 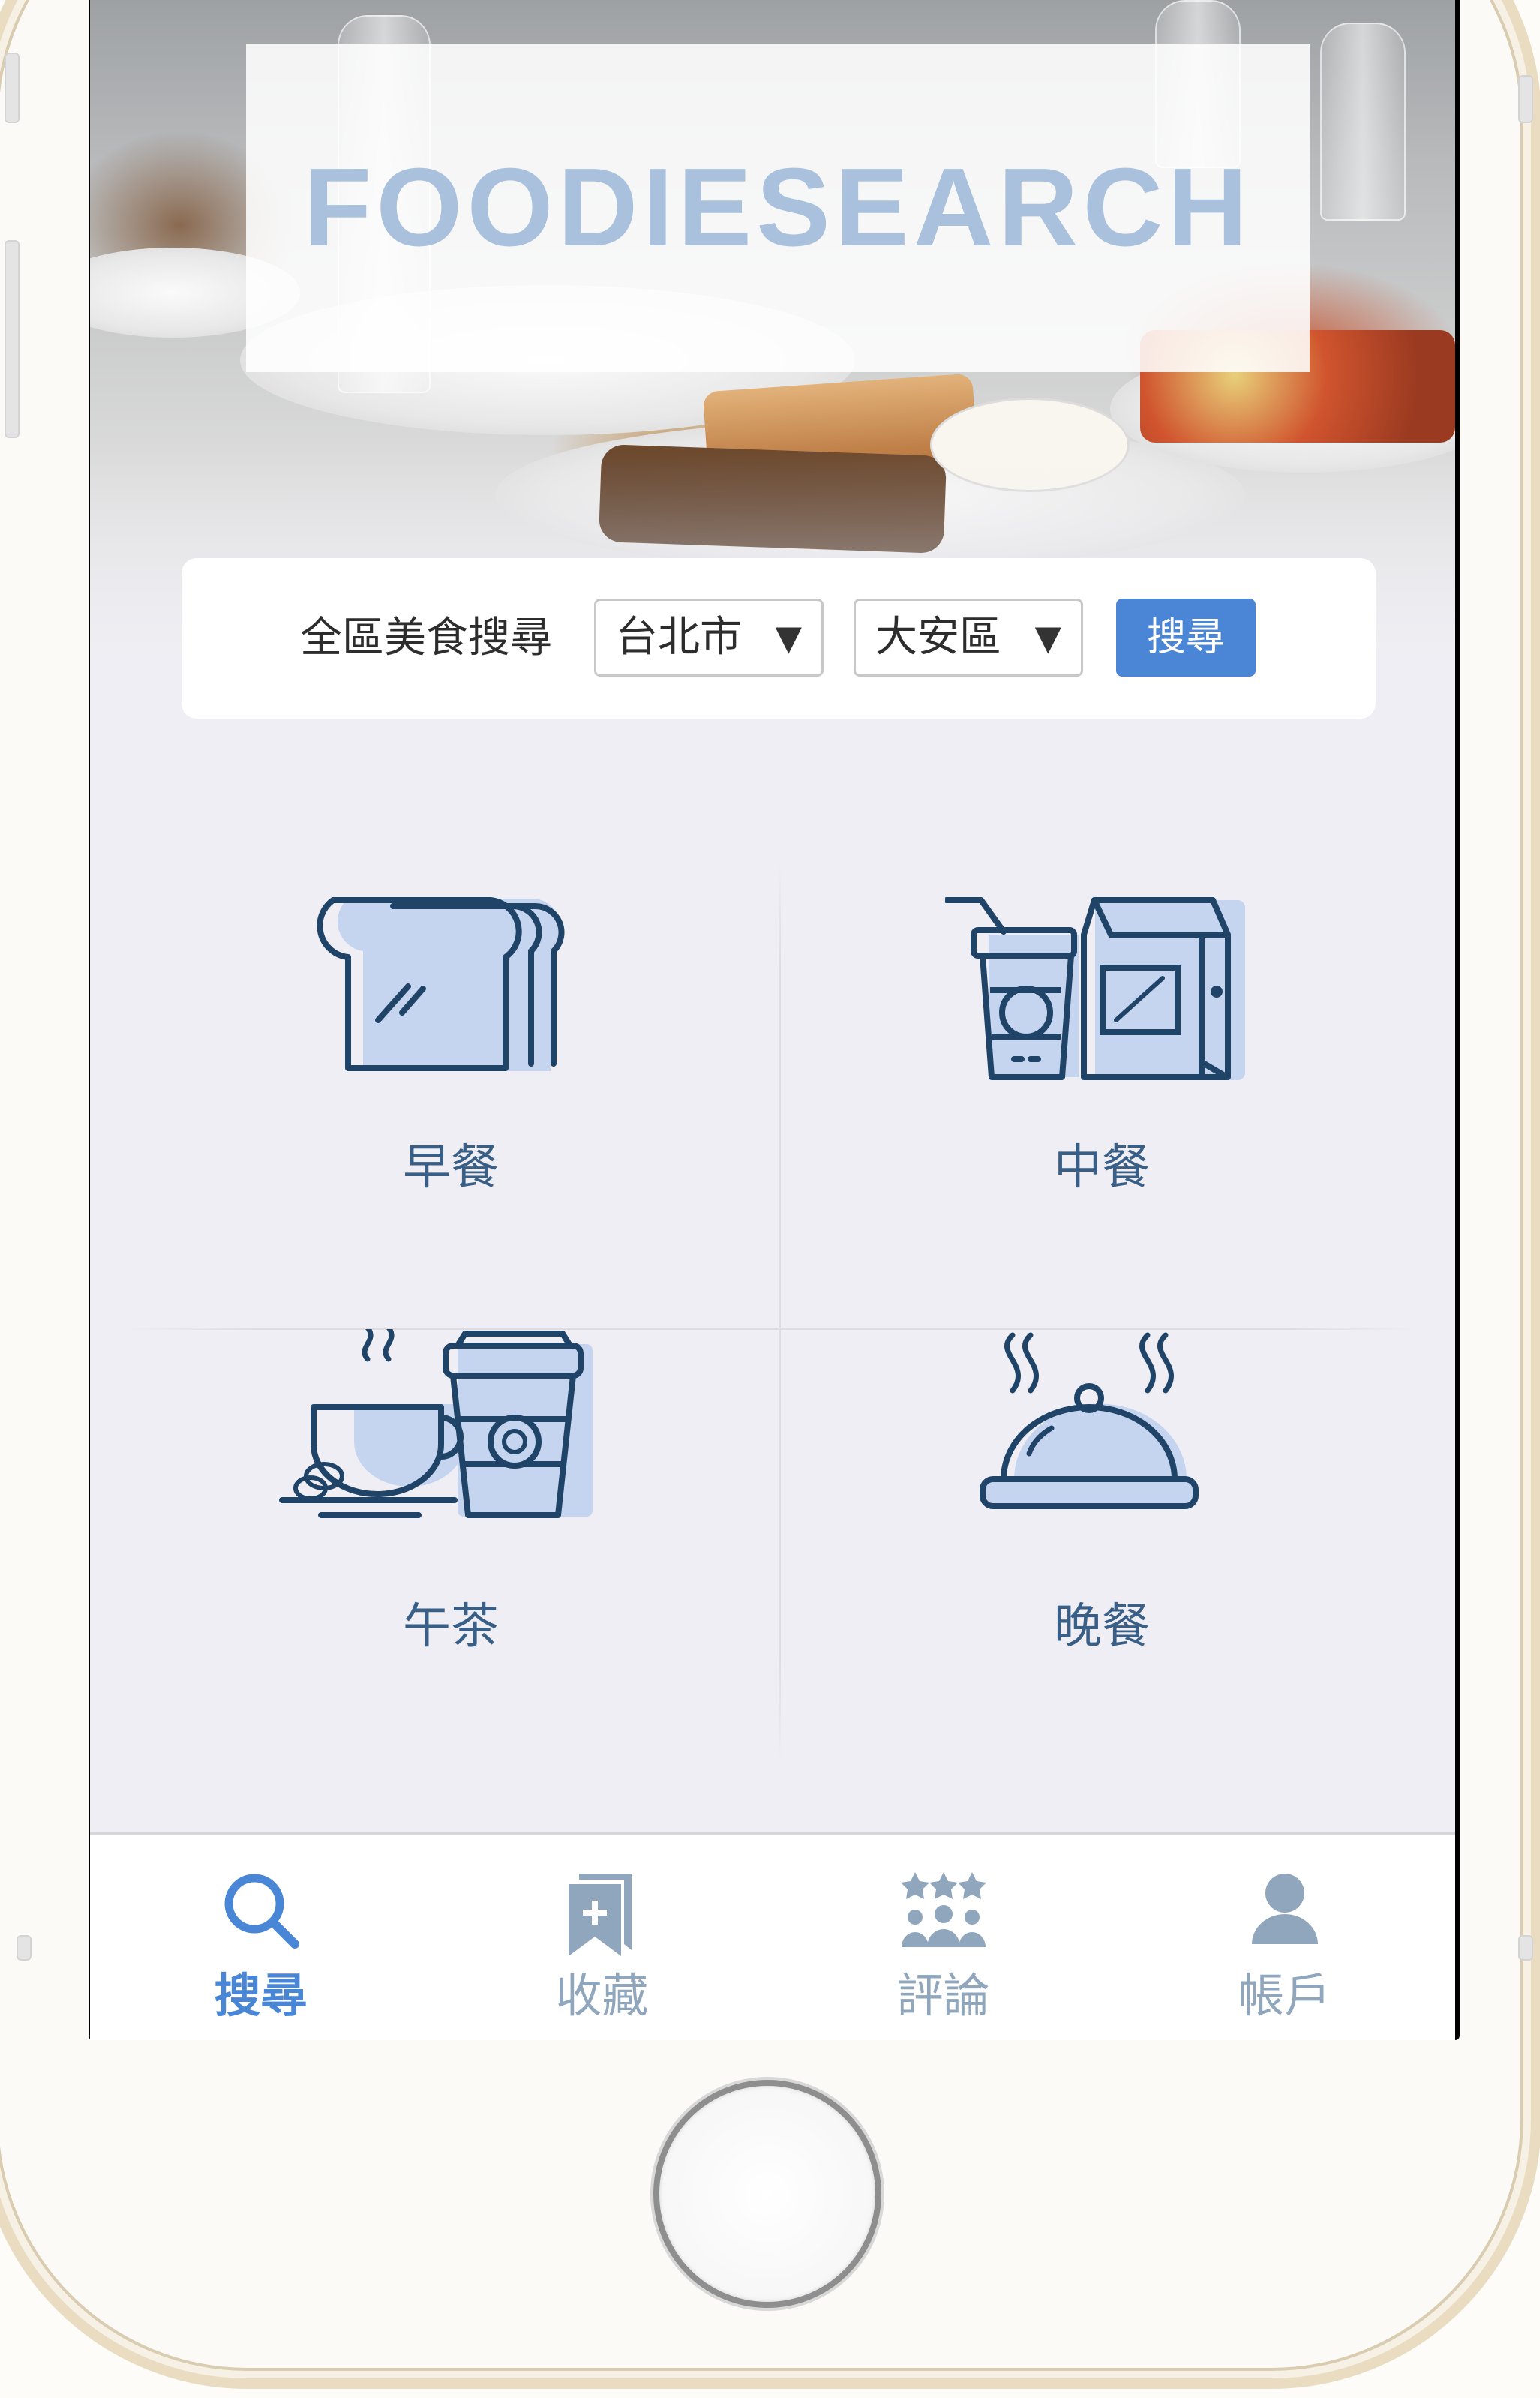 I want to click on reviews-icon, so click(x=943, y=1909).